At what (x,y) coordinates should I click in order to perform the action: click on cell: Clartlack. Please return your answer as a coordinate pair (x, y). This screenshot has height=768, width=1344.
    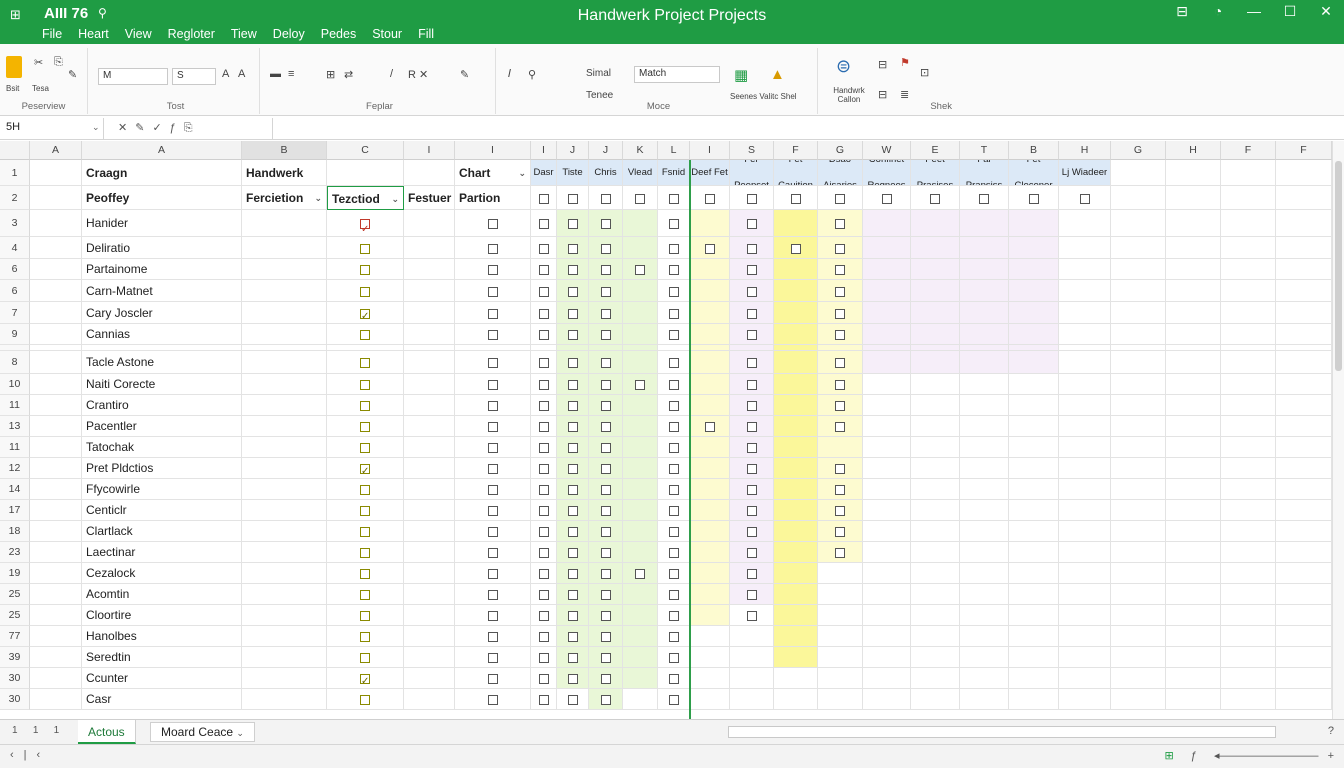
    Looking at the image, I should click on (162, 531).